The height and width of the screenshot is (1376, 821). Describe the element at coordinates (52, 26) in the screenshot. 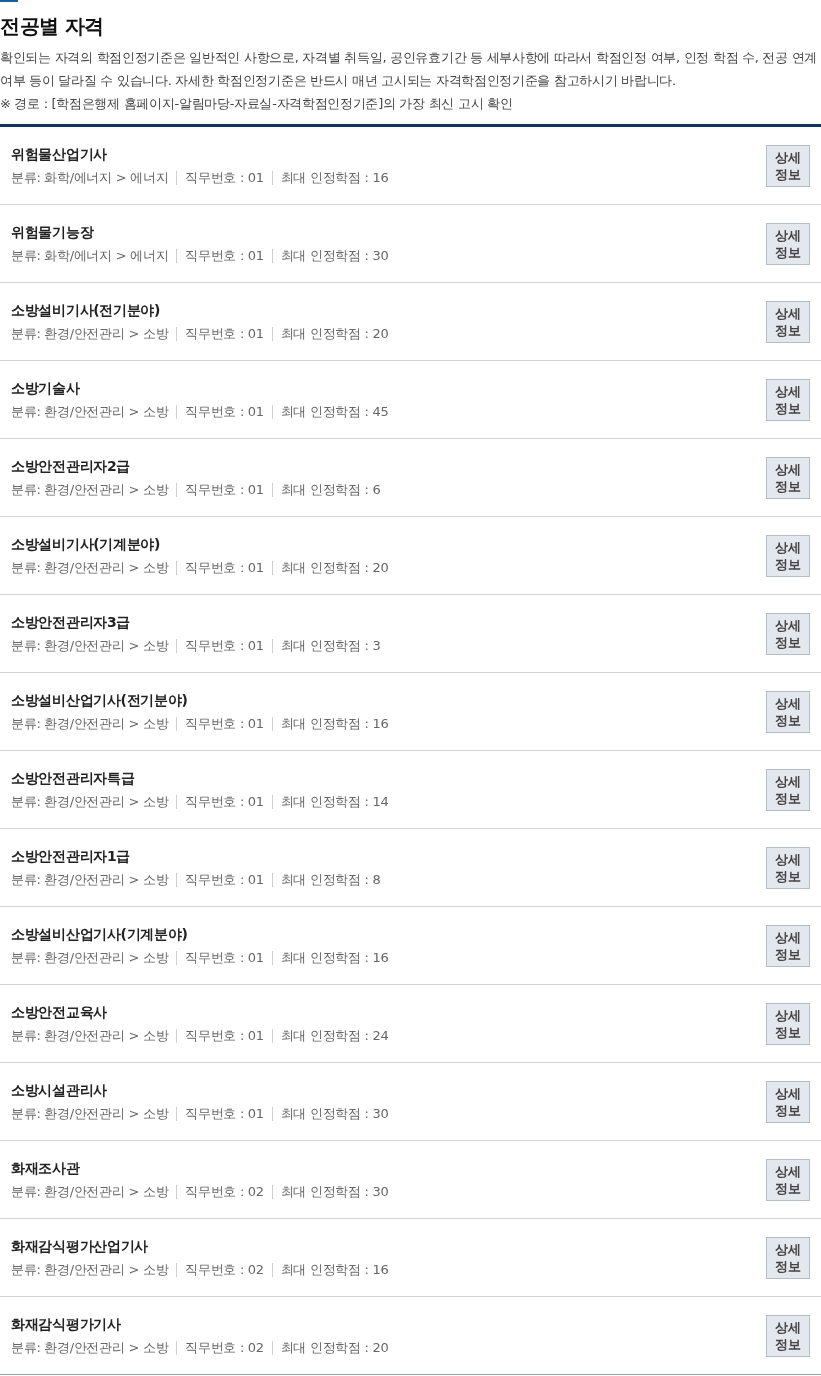

I see `page-title: 전공별 자격` at that location.